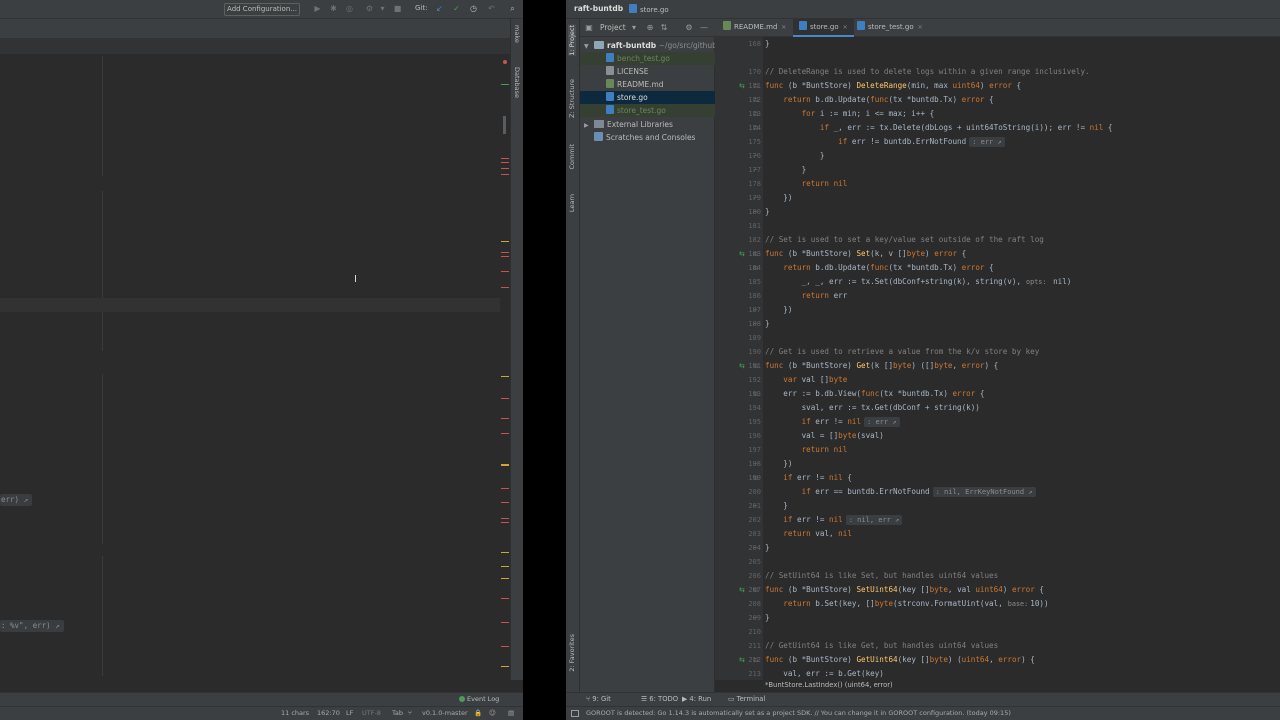 The image size is (1280, 720). What do you see at coordinates (572, 40) in the screenshot?
I see `tool-window-project: 1: Project` at bounding box center [572, 40].